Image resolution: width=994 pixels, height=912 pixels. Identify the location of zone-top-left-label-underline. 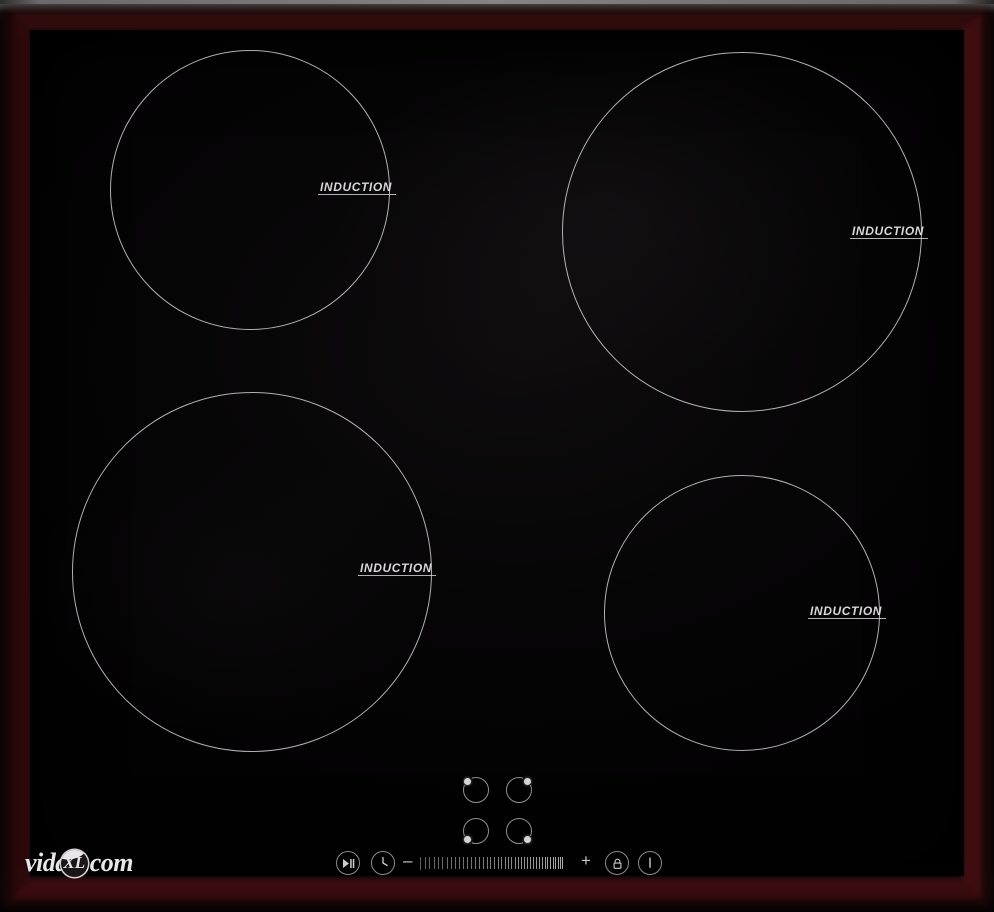
(357, 195).